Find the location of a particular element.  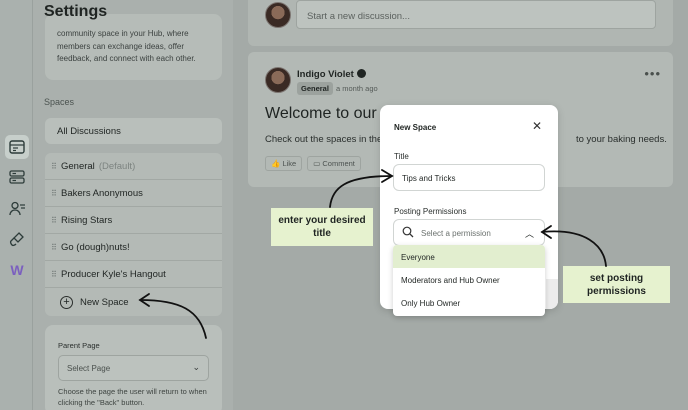

space-name: Producer Kyle's Hangout is located at coordinates (113, 274).